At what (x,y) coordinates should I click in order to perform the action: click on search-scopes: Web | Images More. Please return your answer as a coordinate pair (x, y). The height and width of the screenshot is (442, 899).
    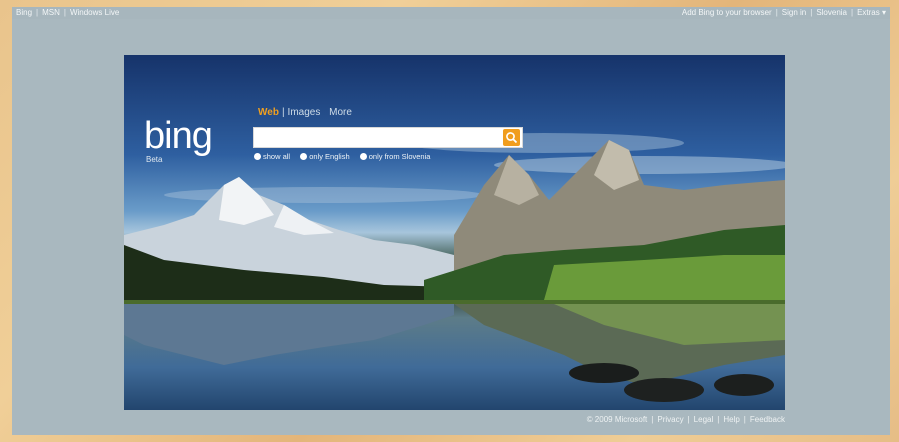
    Looking at the image, I should click on (305, 112).